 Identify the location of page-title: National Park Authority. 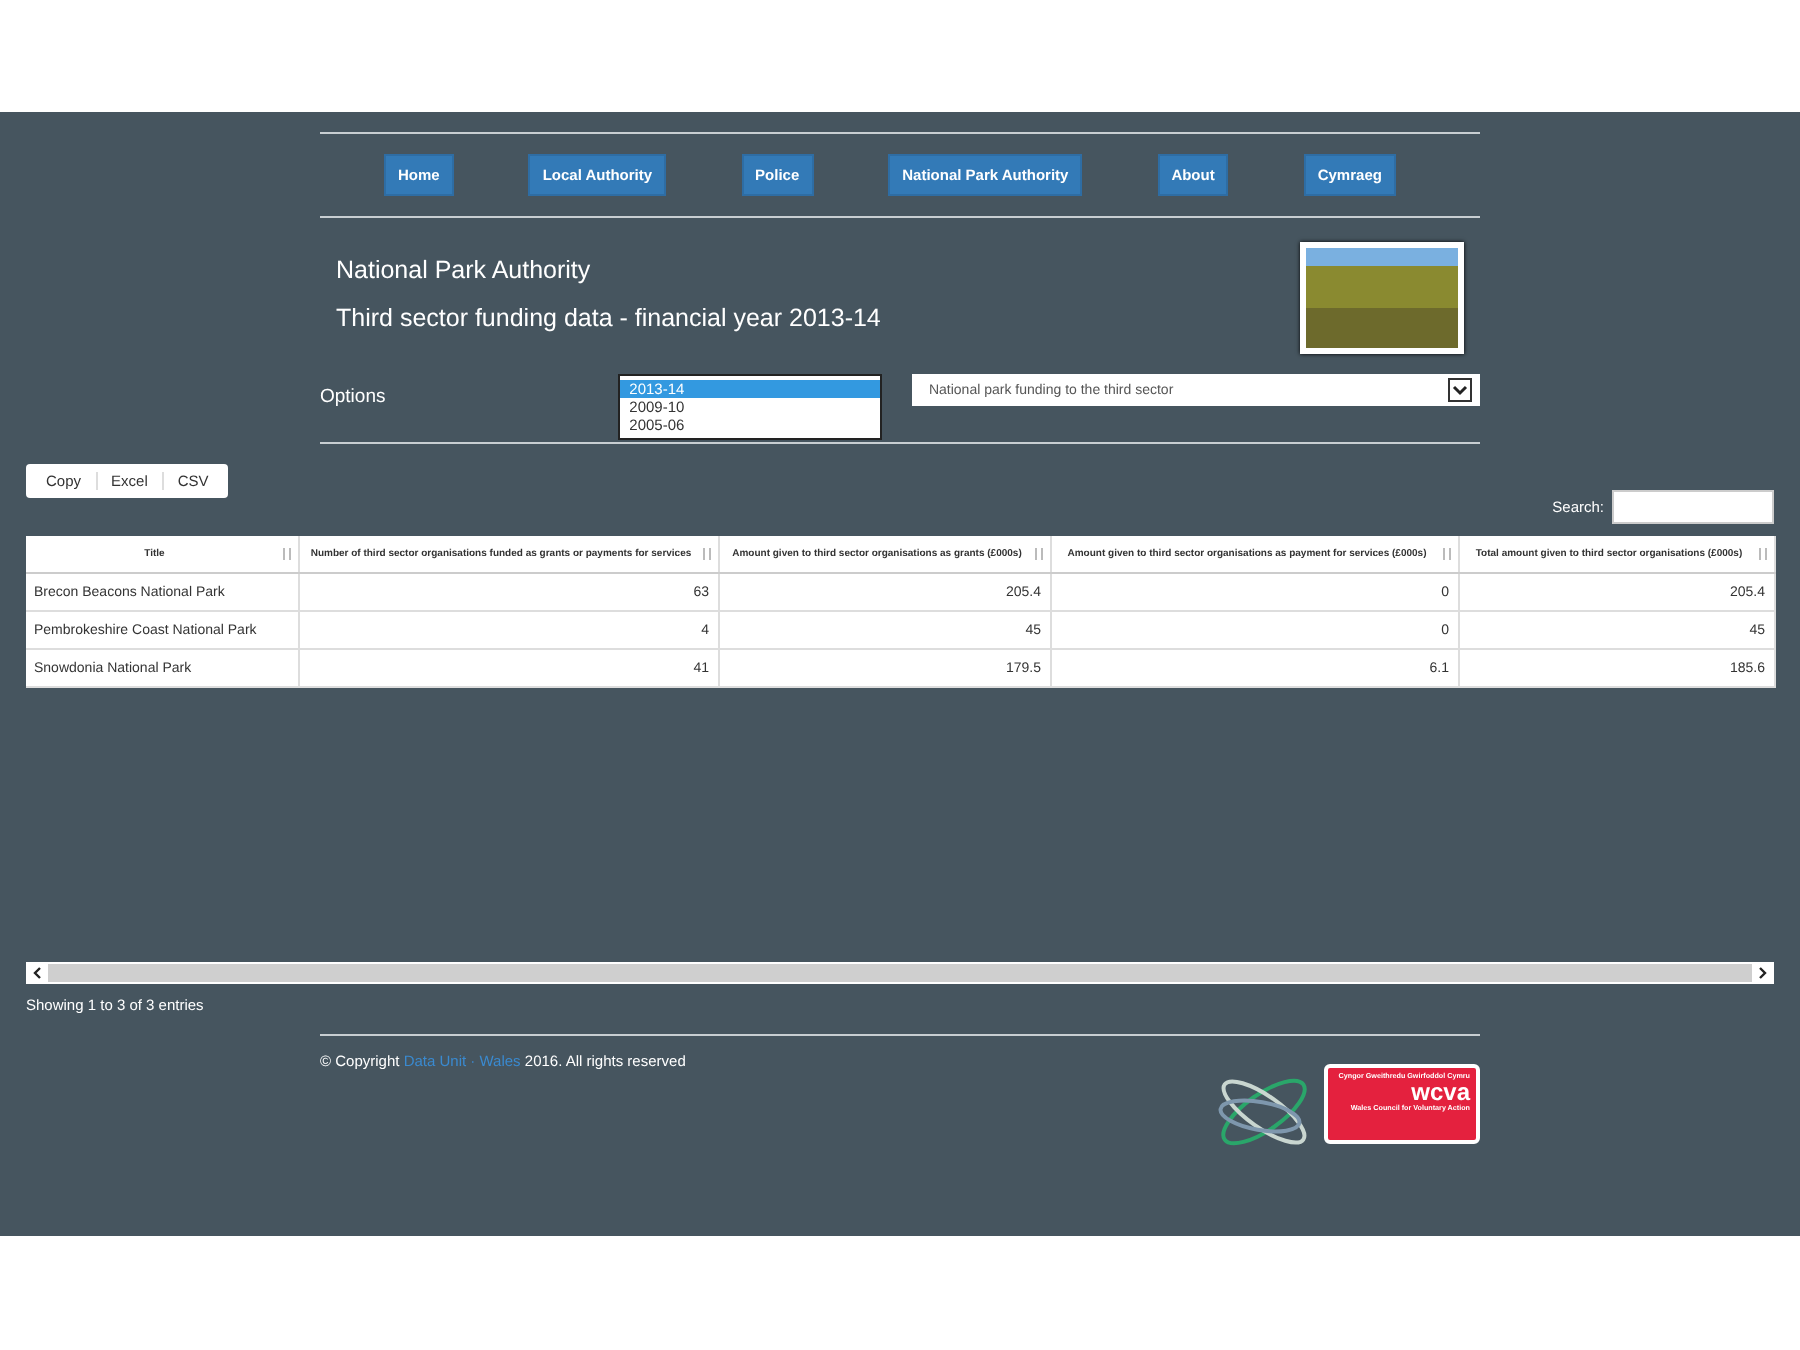
(464, 270).